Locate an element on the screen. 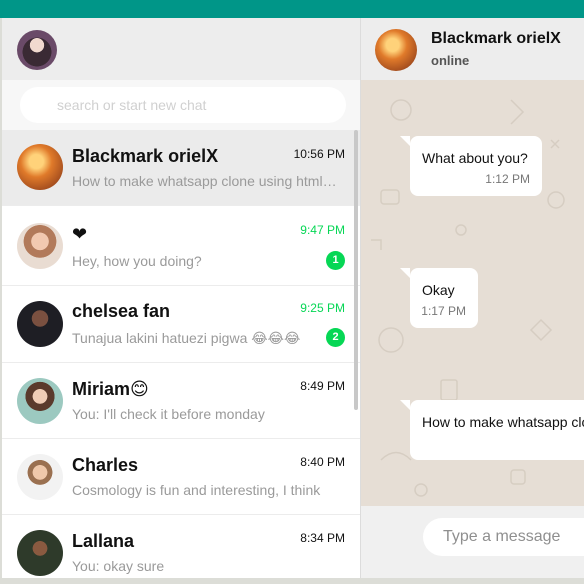 This screenshot has width=584, height=584. search-input is located at coordinates (183, 105).